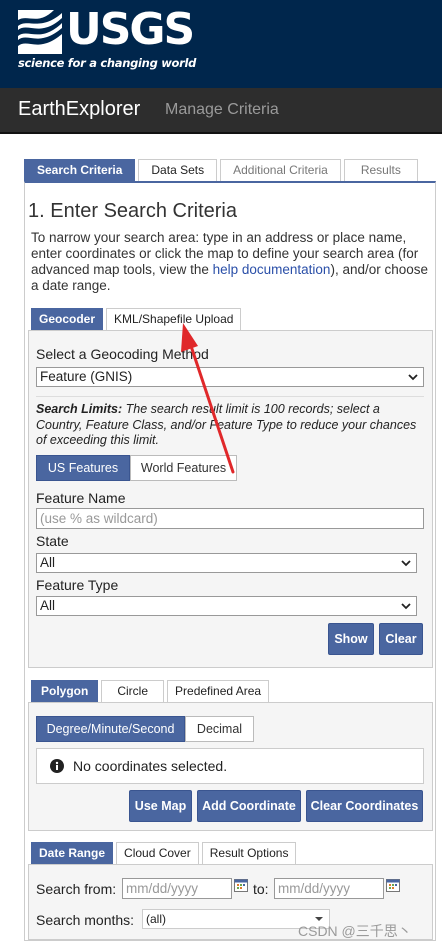  Describe the element at coordinates (133, 691) in the screenshot. I see `tab-circle: Circle` at that location.